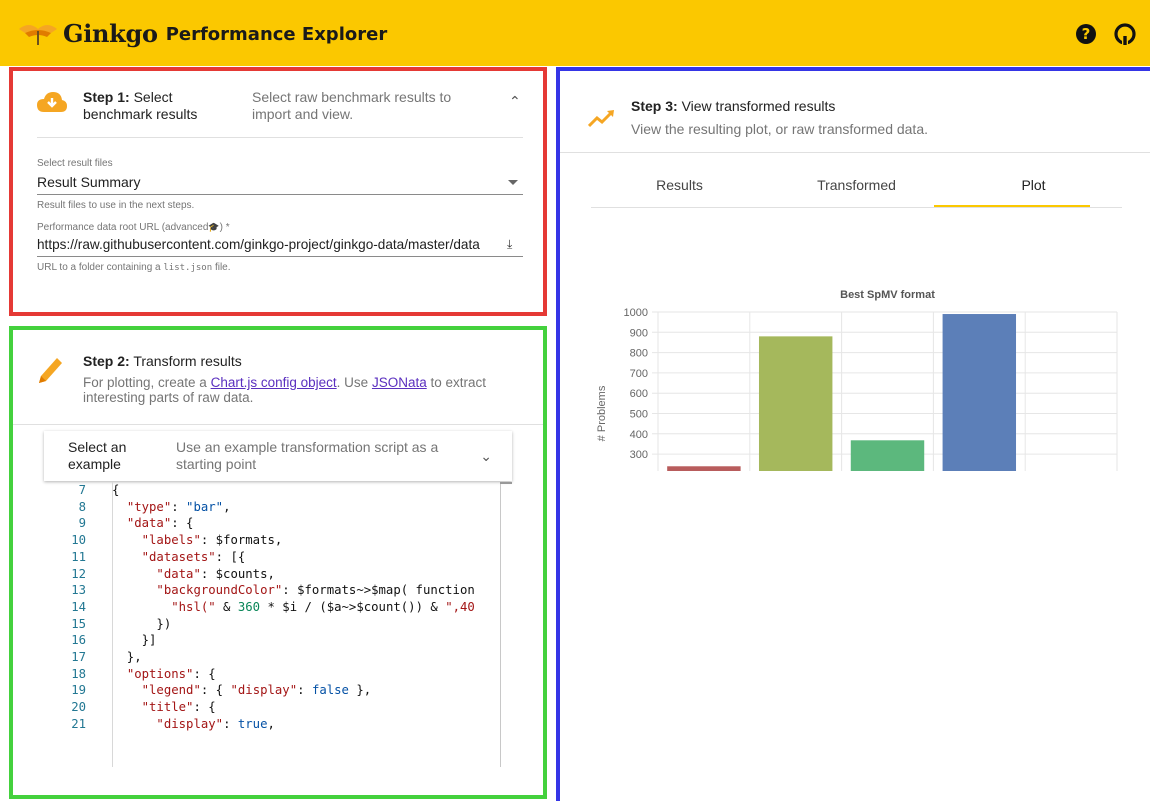 Image resolution: width=1150 pixels, height=801 pixels. I want to click on select-underline, so click(280, 194).